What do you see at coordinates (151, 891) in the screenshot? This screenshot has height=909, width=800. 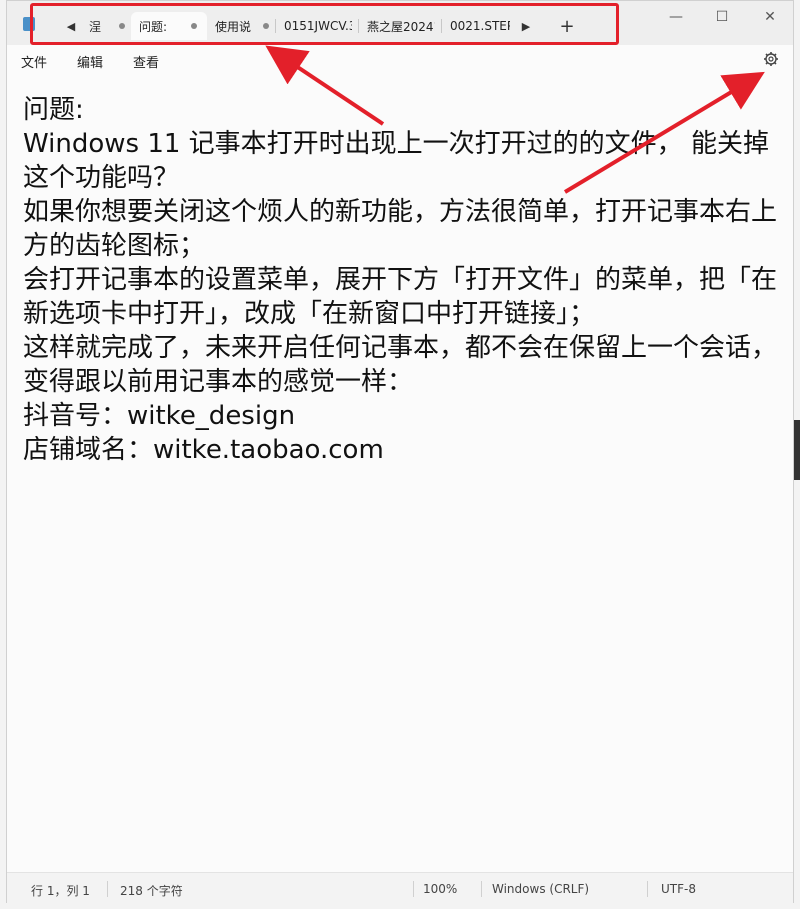 I see `char-count: 218 个字符` at bounding box center [151, 891].